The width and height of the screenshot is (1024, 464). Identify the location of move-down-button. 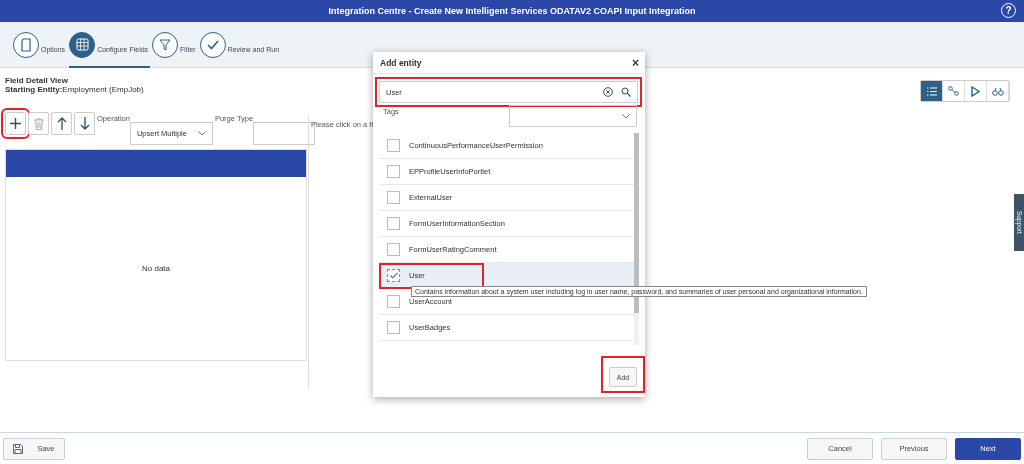
(84, 123).